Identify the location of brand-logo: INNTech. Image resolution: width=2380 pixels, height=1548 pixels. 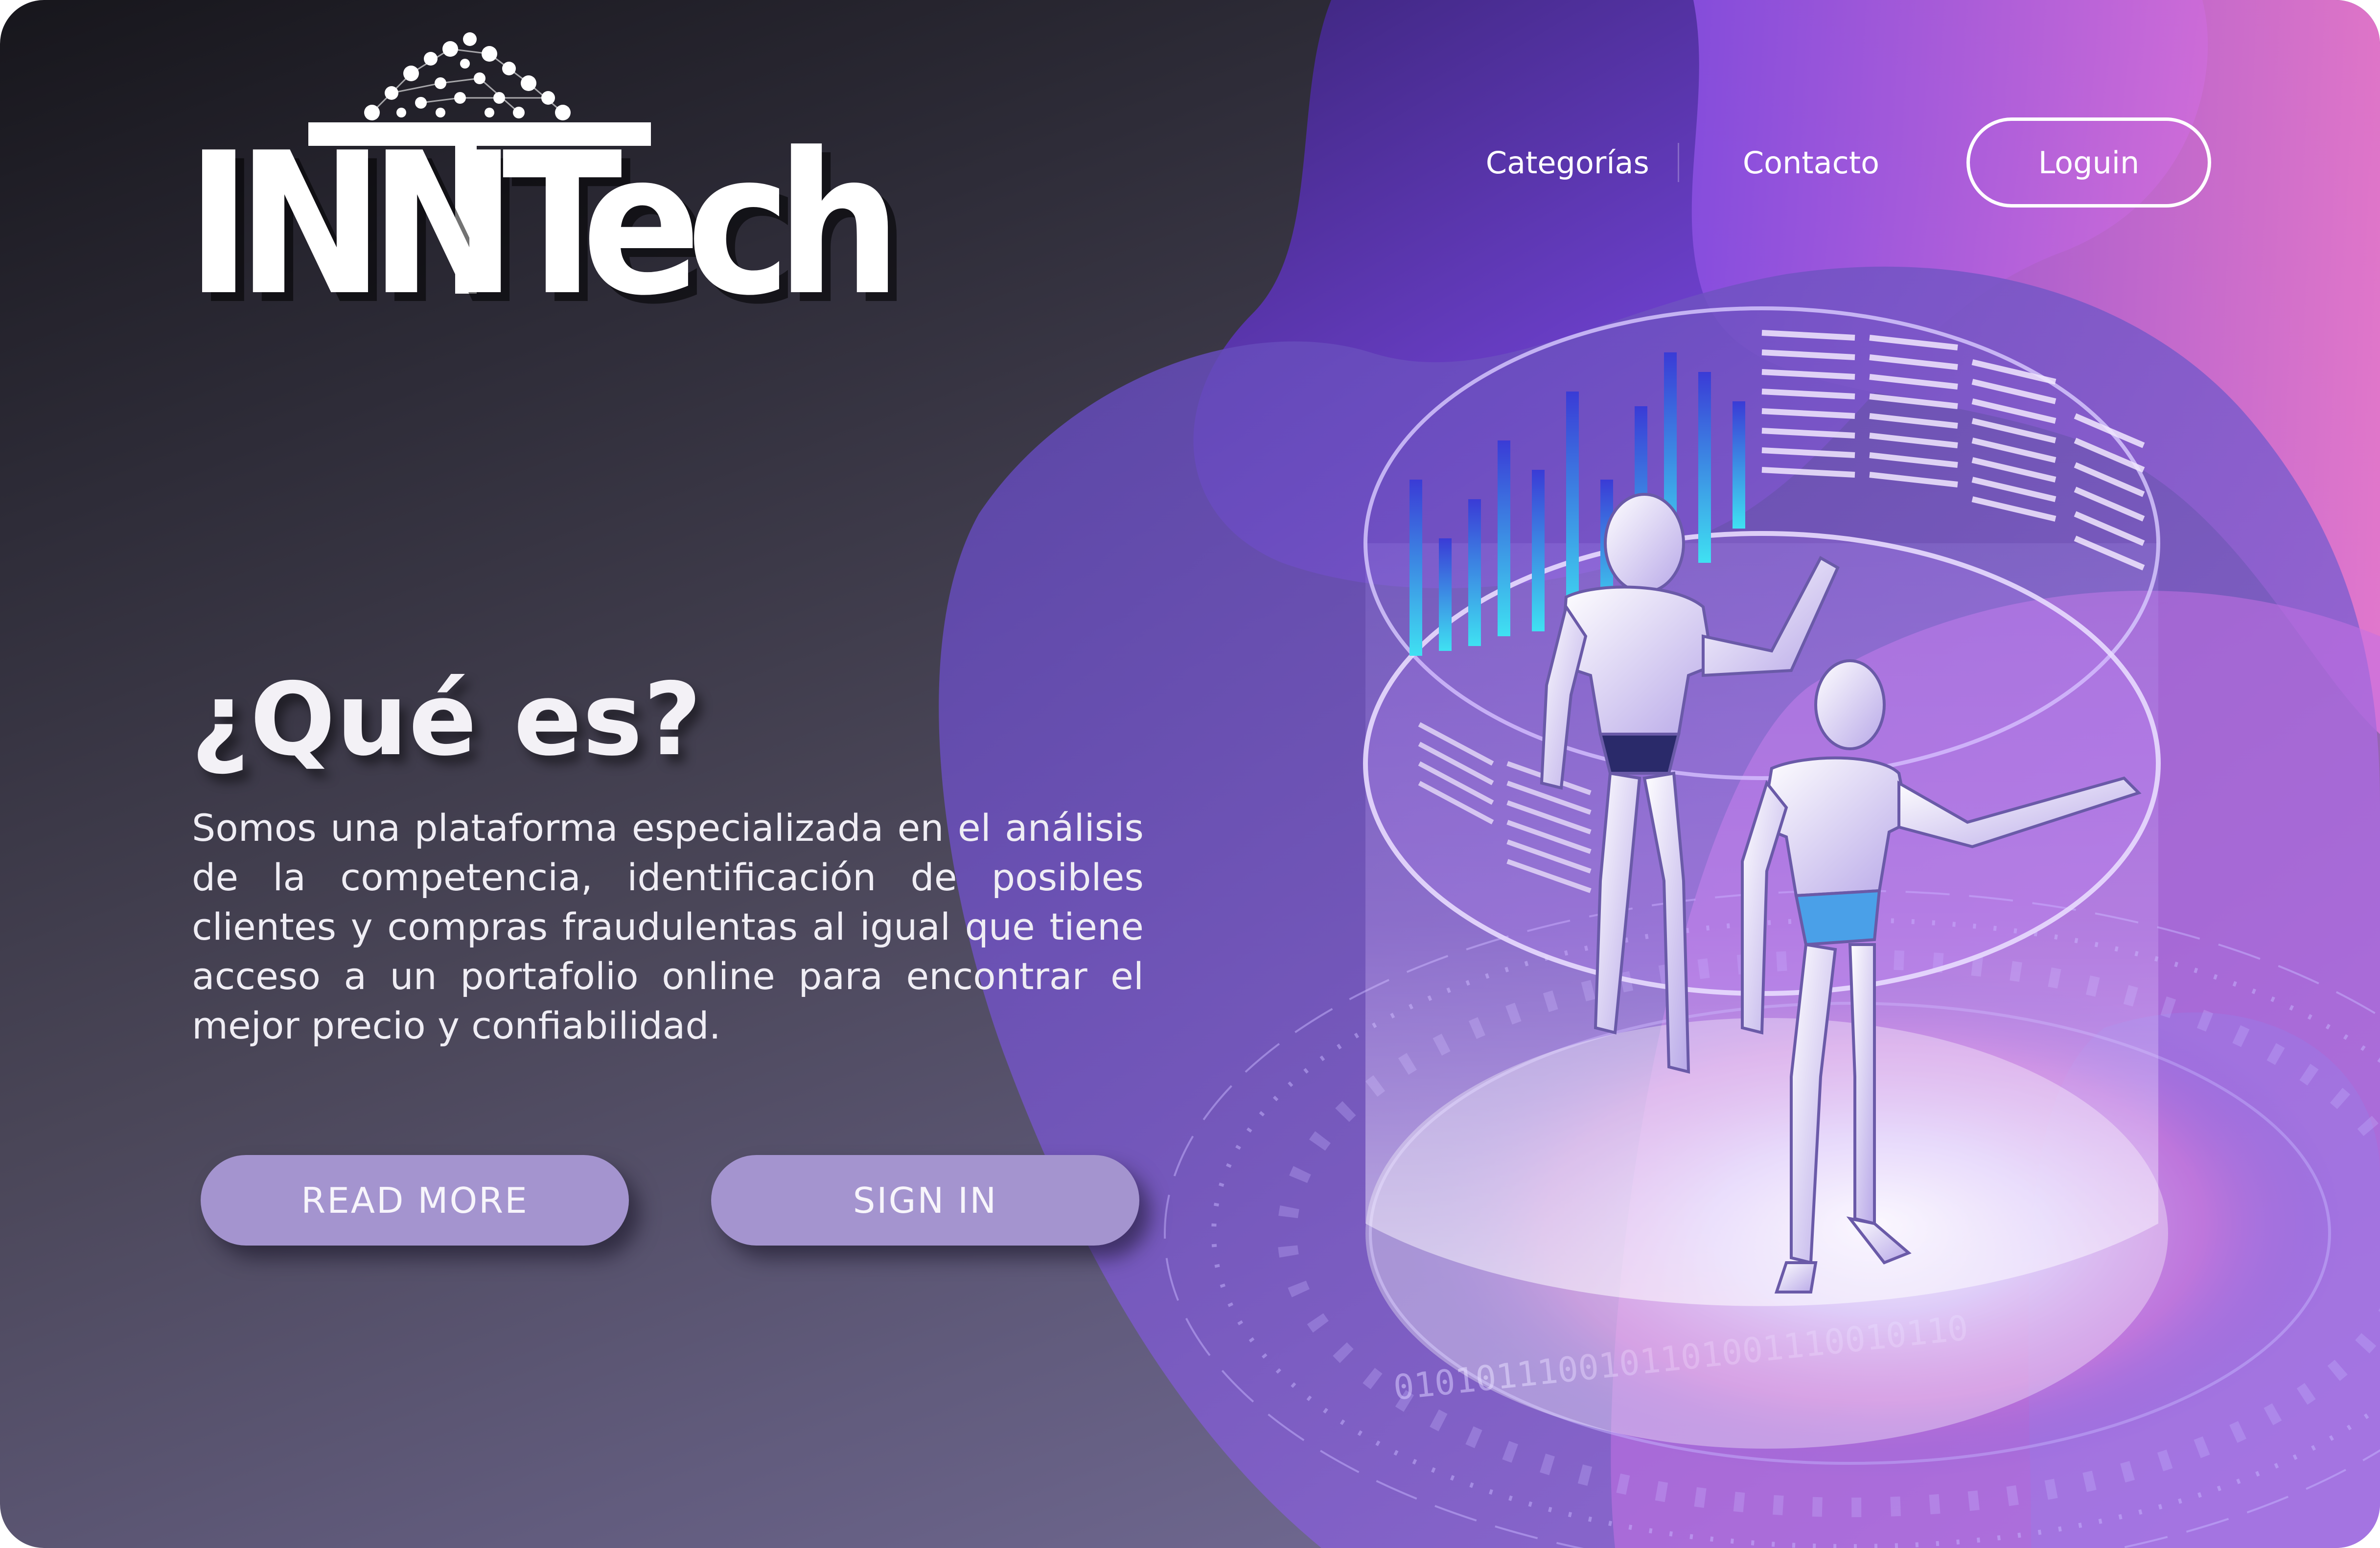
(543, 225).